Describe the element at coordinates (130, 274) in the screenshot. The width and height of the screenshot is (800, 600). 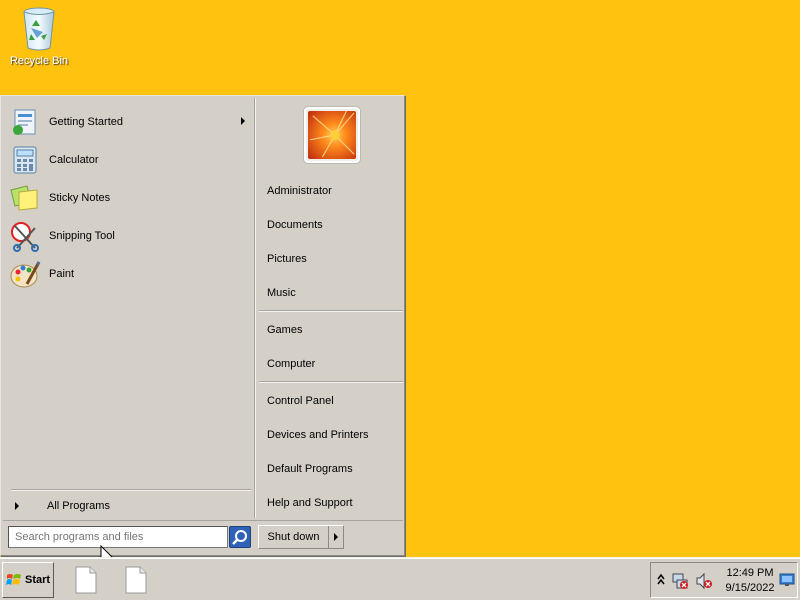
I see `program-paint: Paint` at that location.